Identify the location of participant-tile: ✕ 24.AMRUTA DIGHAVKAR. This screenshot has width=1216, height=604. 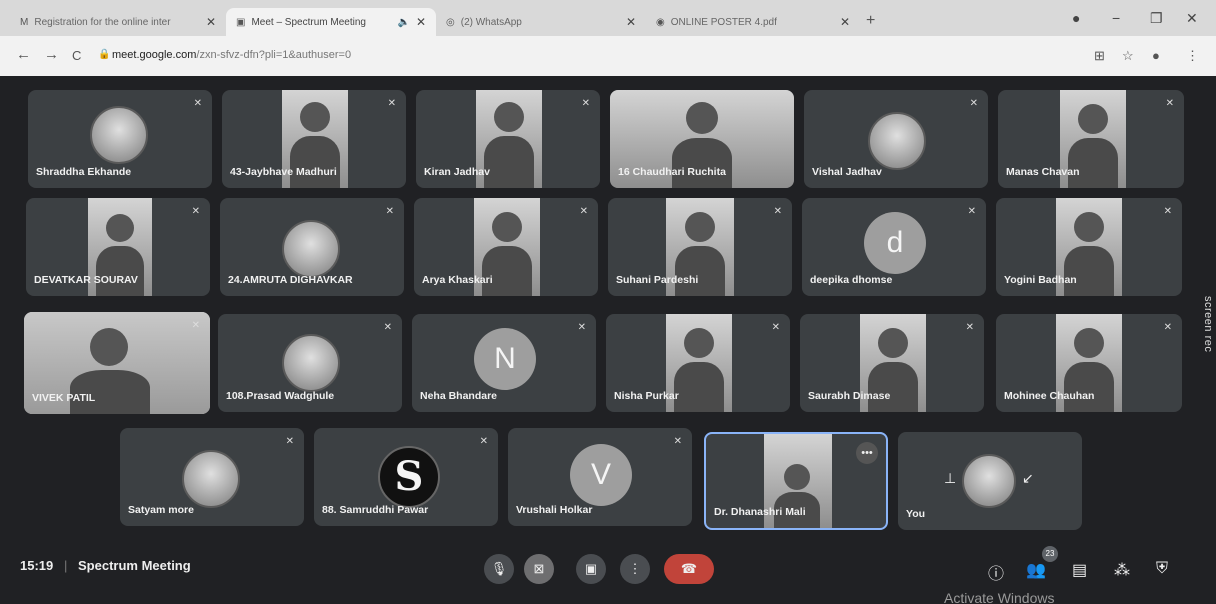
(312, 247).